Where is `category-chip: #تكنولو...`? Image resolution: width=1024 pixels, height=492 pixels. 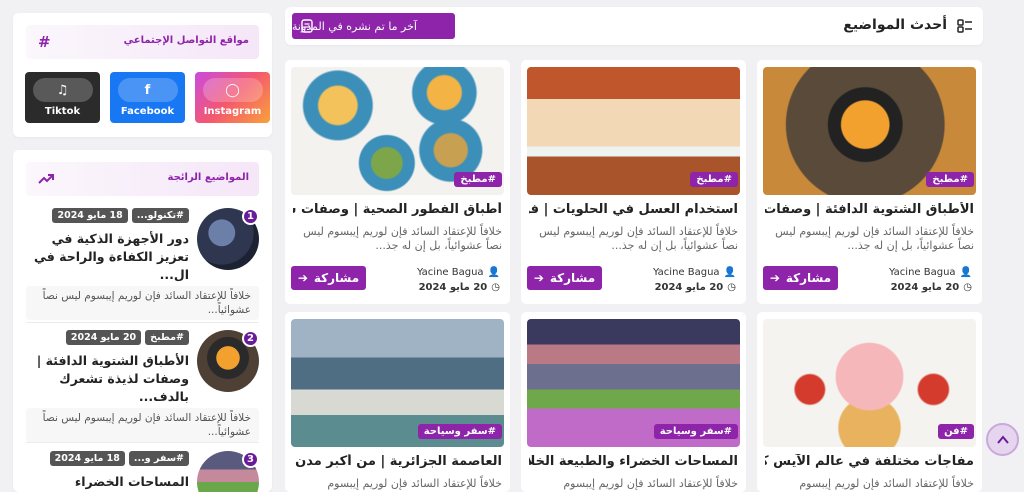 category-chip: #تكنولو... is located at coordinates (160, 215).